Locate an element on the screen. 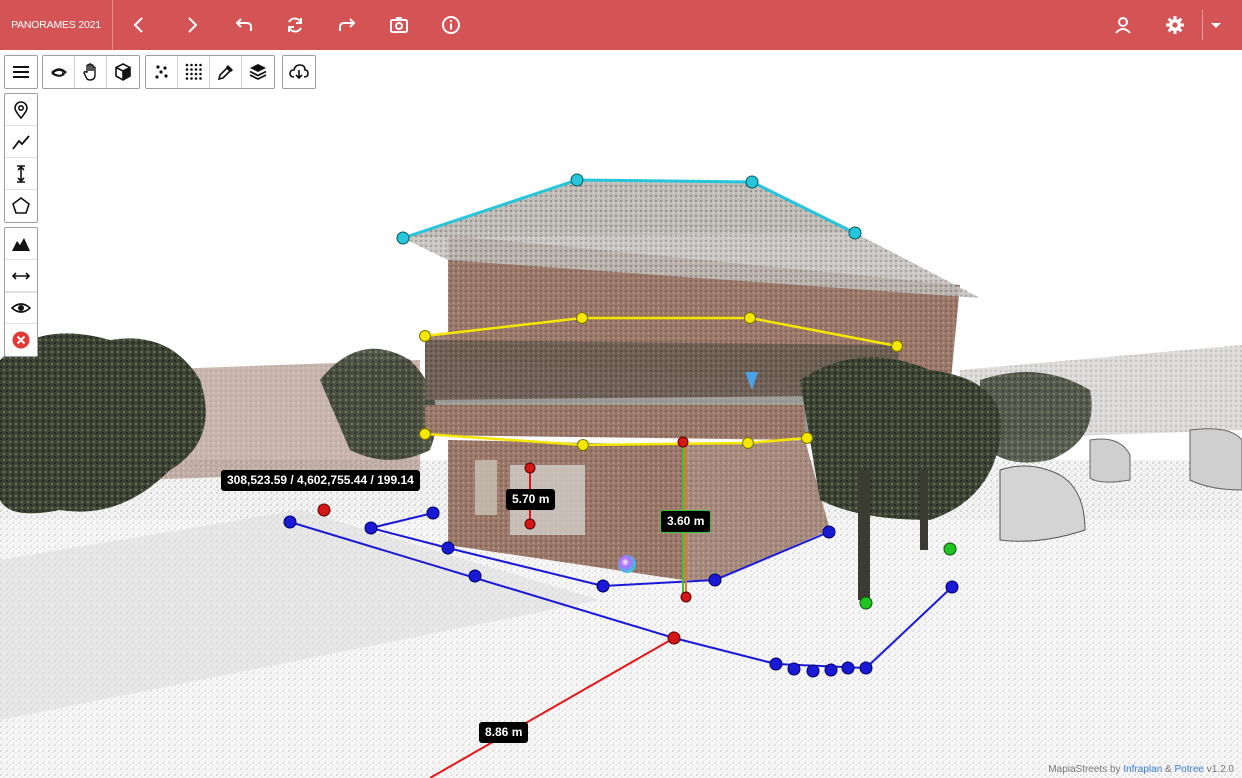  point-measure-button is located at coordinates (21, 110).